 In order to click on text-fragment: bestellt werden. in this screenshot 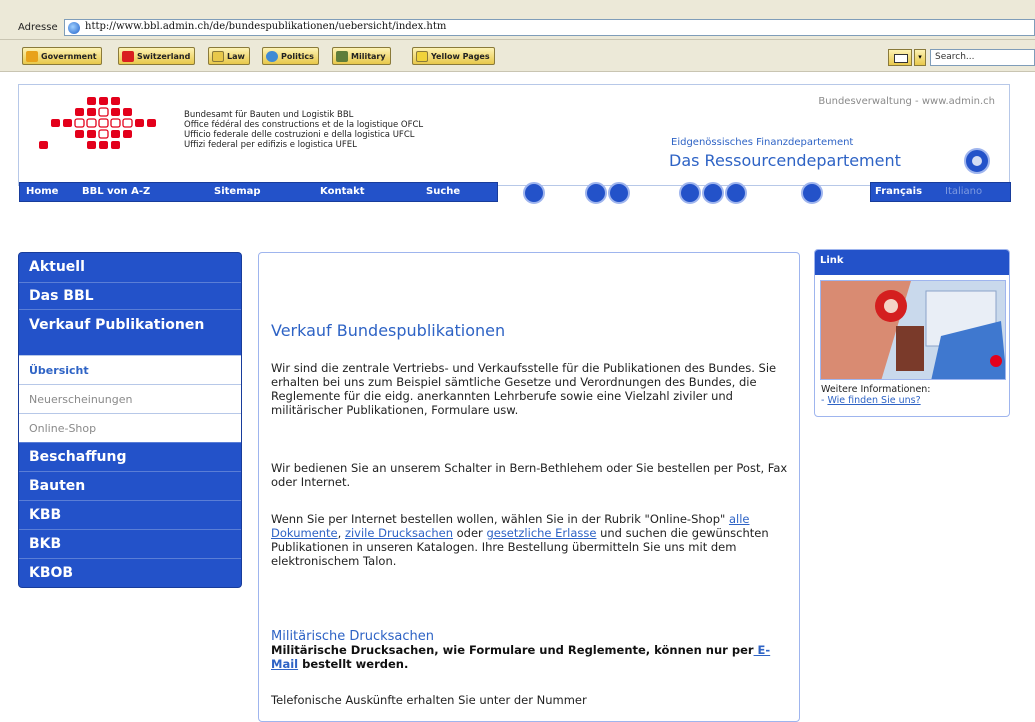, I will do `click(353, 664)`.